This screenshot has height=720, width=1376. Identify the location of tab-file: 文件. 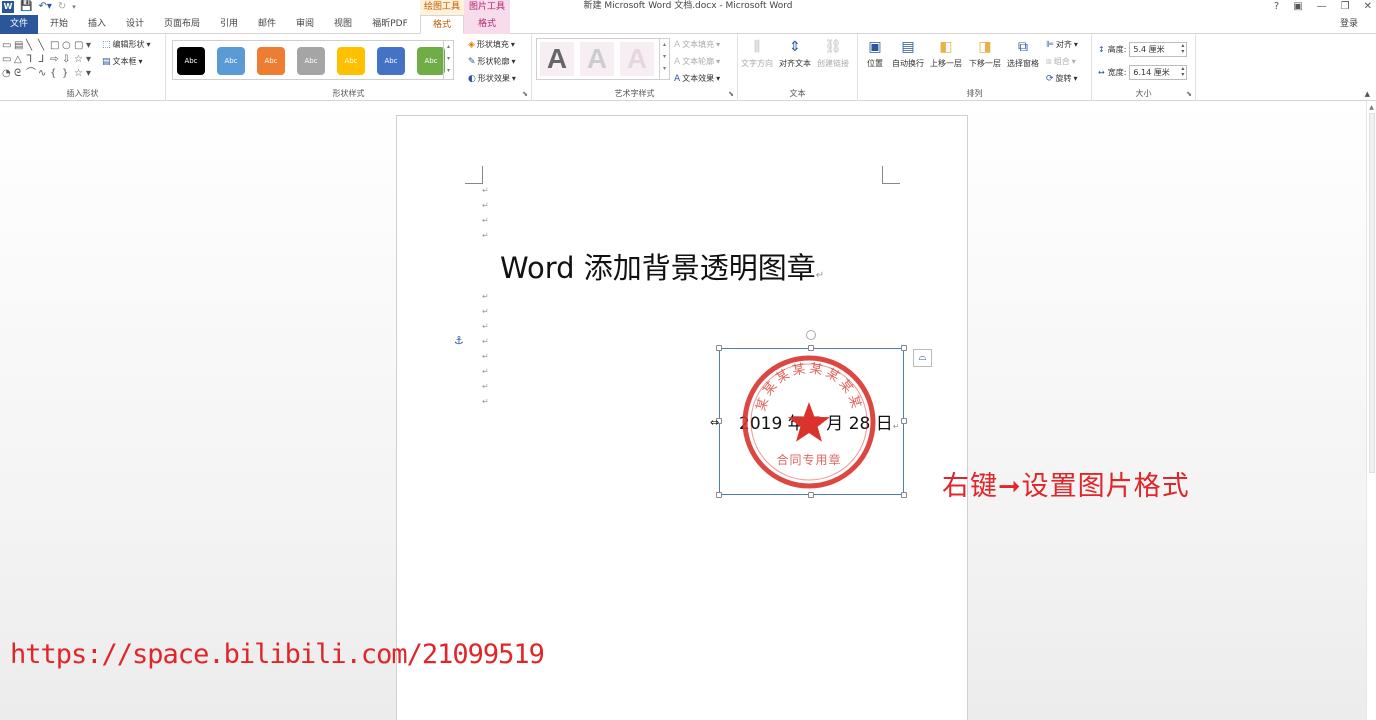
(19, 24).